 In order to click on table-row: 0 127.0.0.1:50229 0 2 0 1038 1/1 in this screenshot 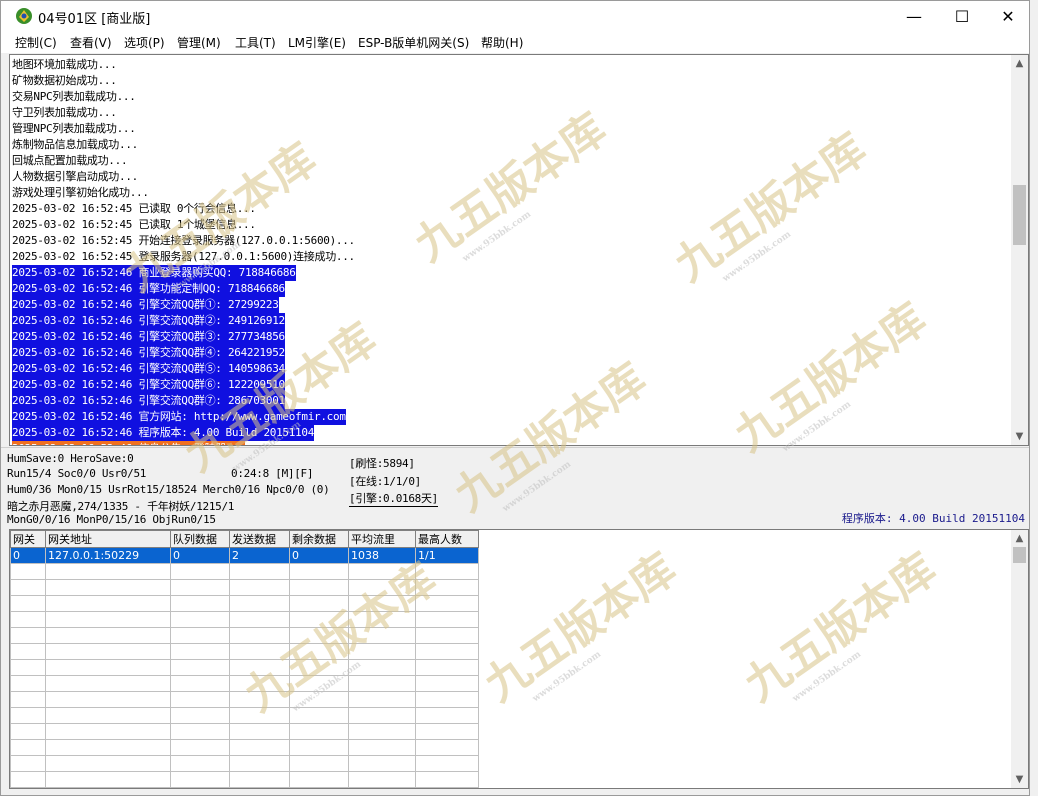, I will do `click(244, 555)`.